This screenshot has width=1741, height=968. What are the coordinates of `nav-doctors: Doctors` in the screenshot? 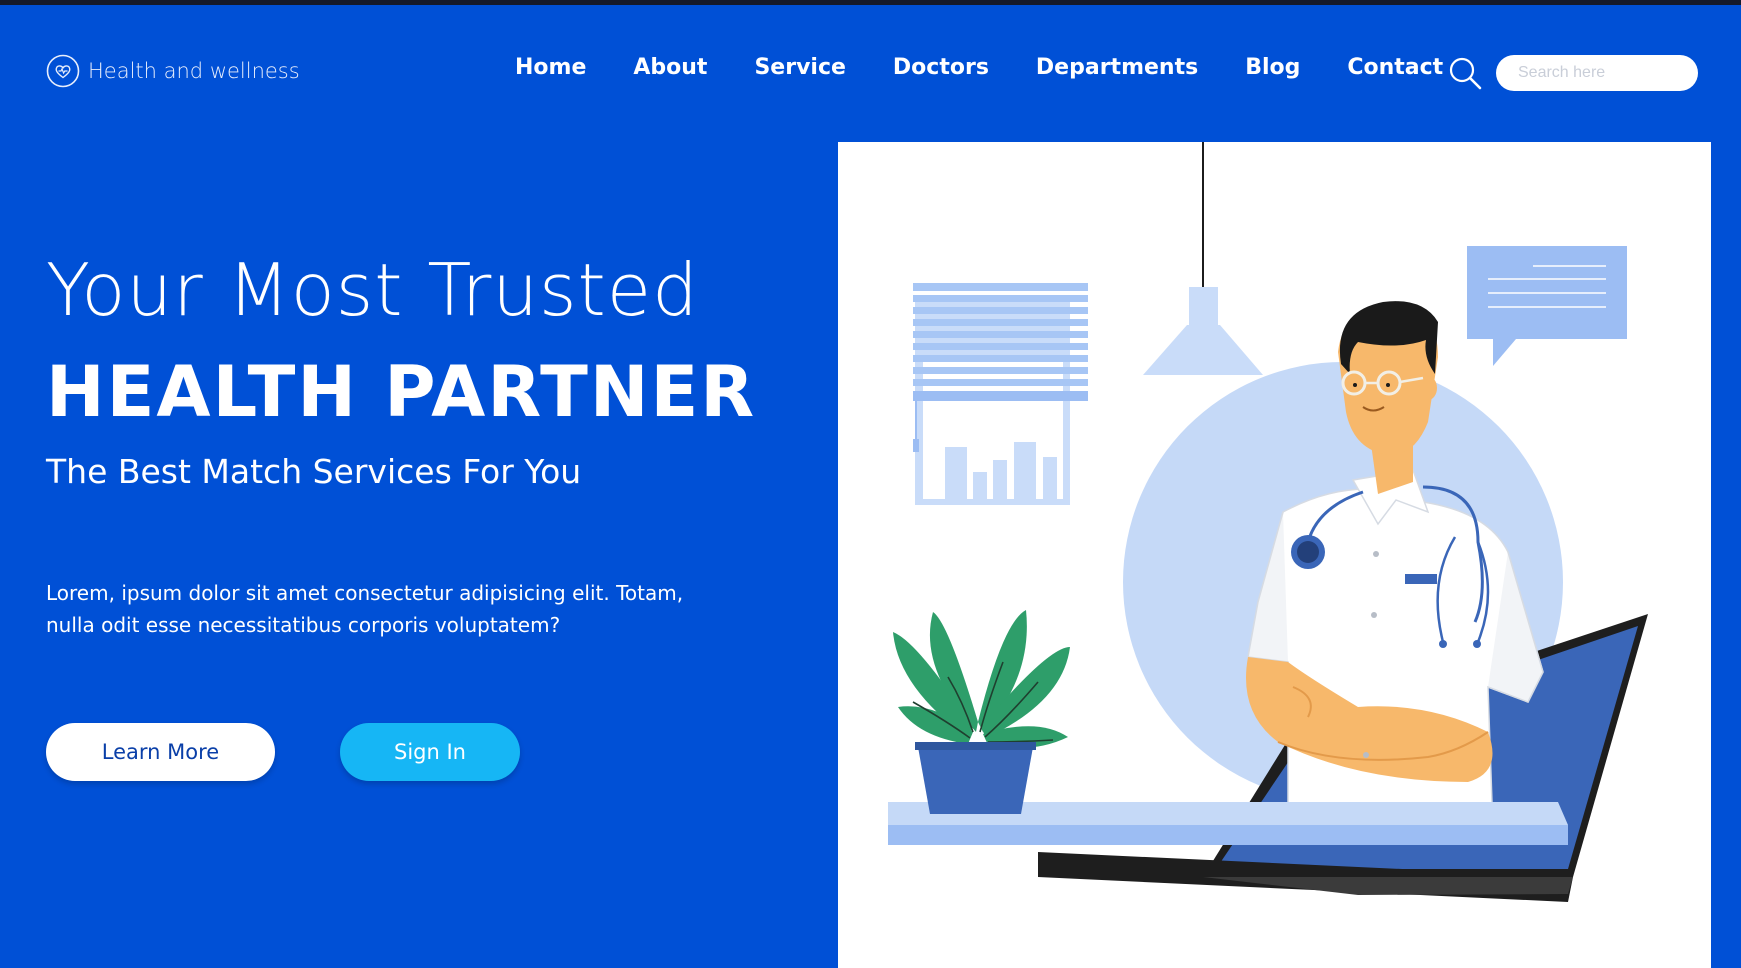 It's located at (941, 67).